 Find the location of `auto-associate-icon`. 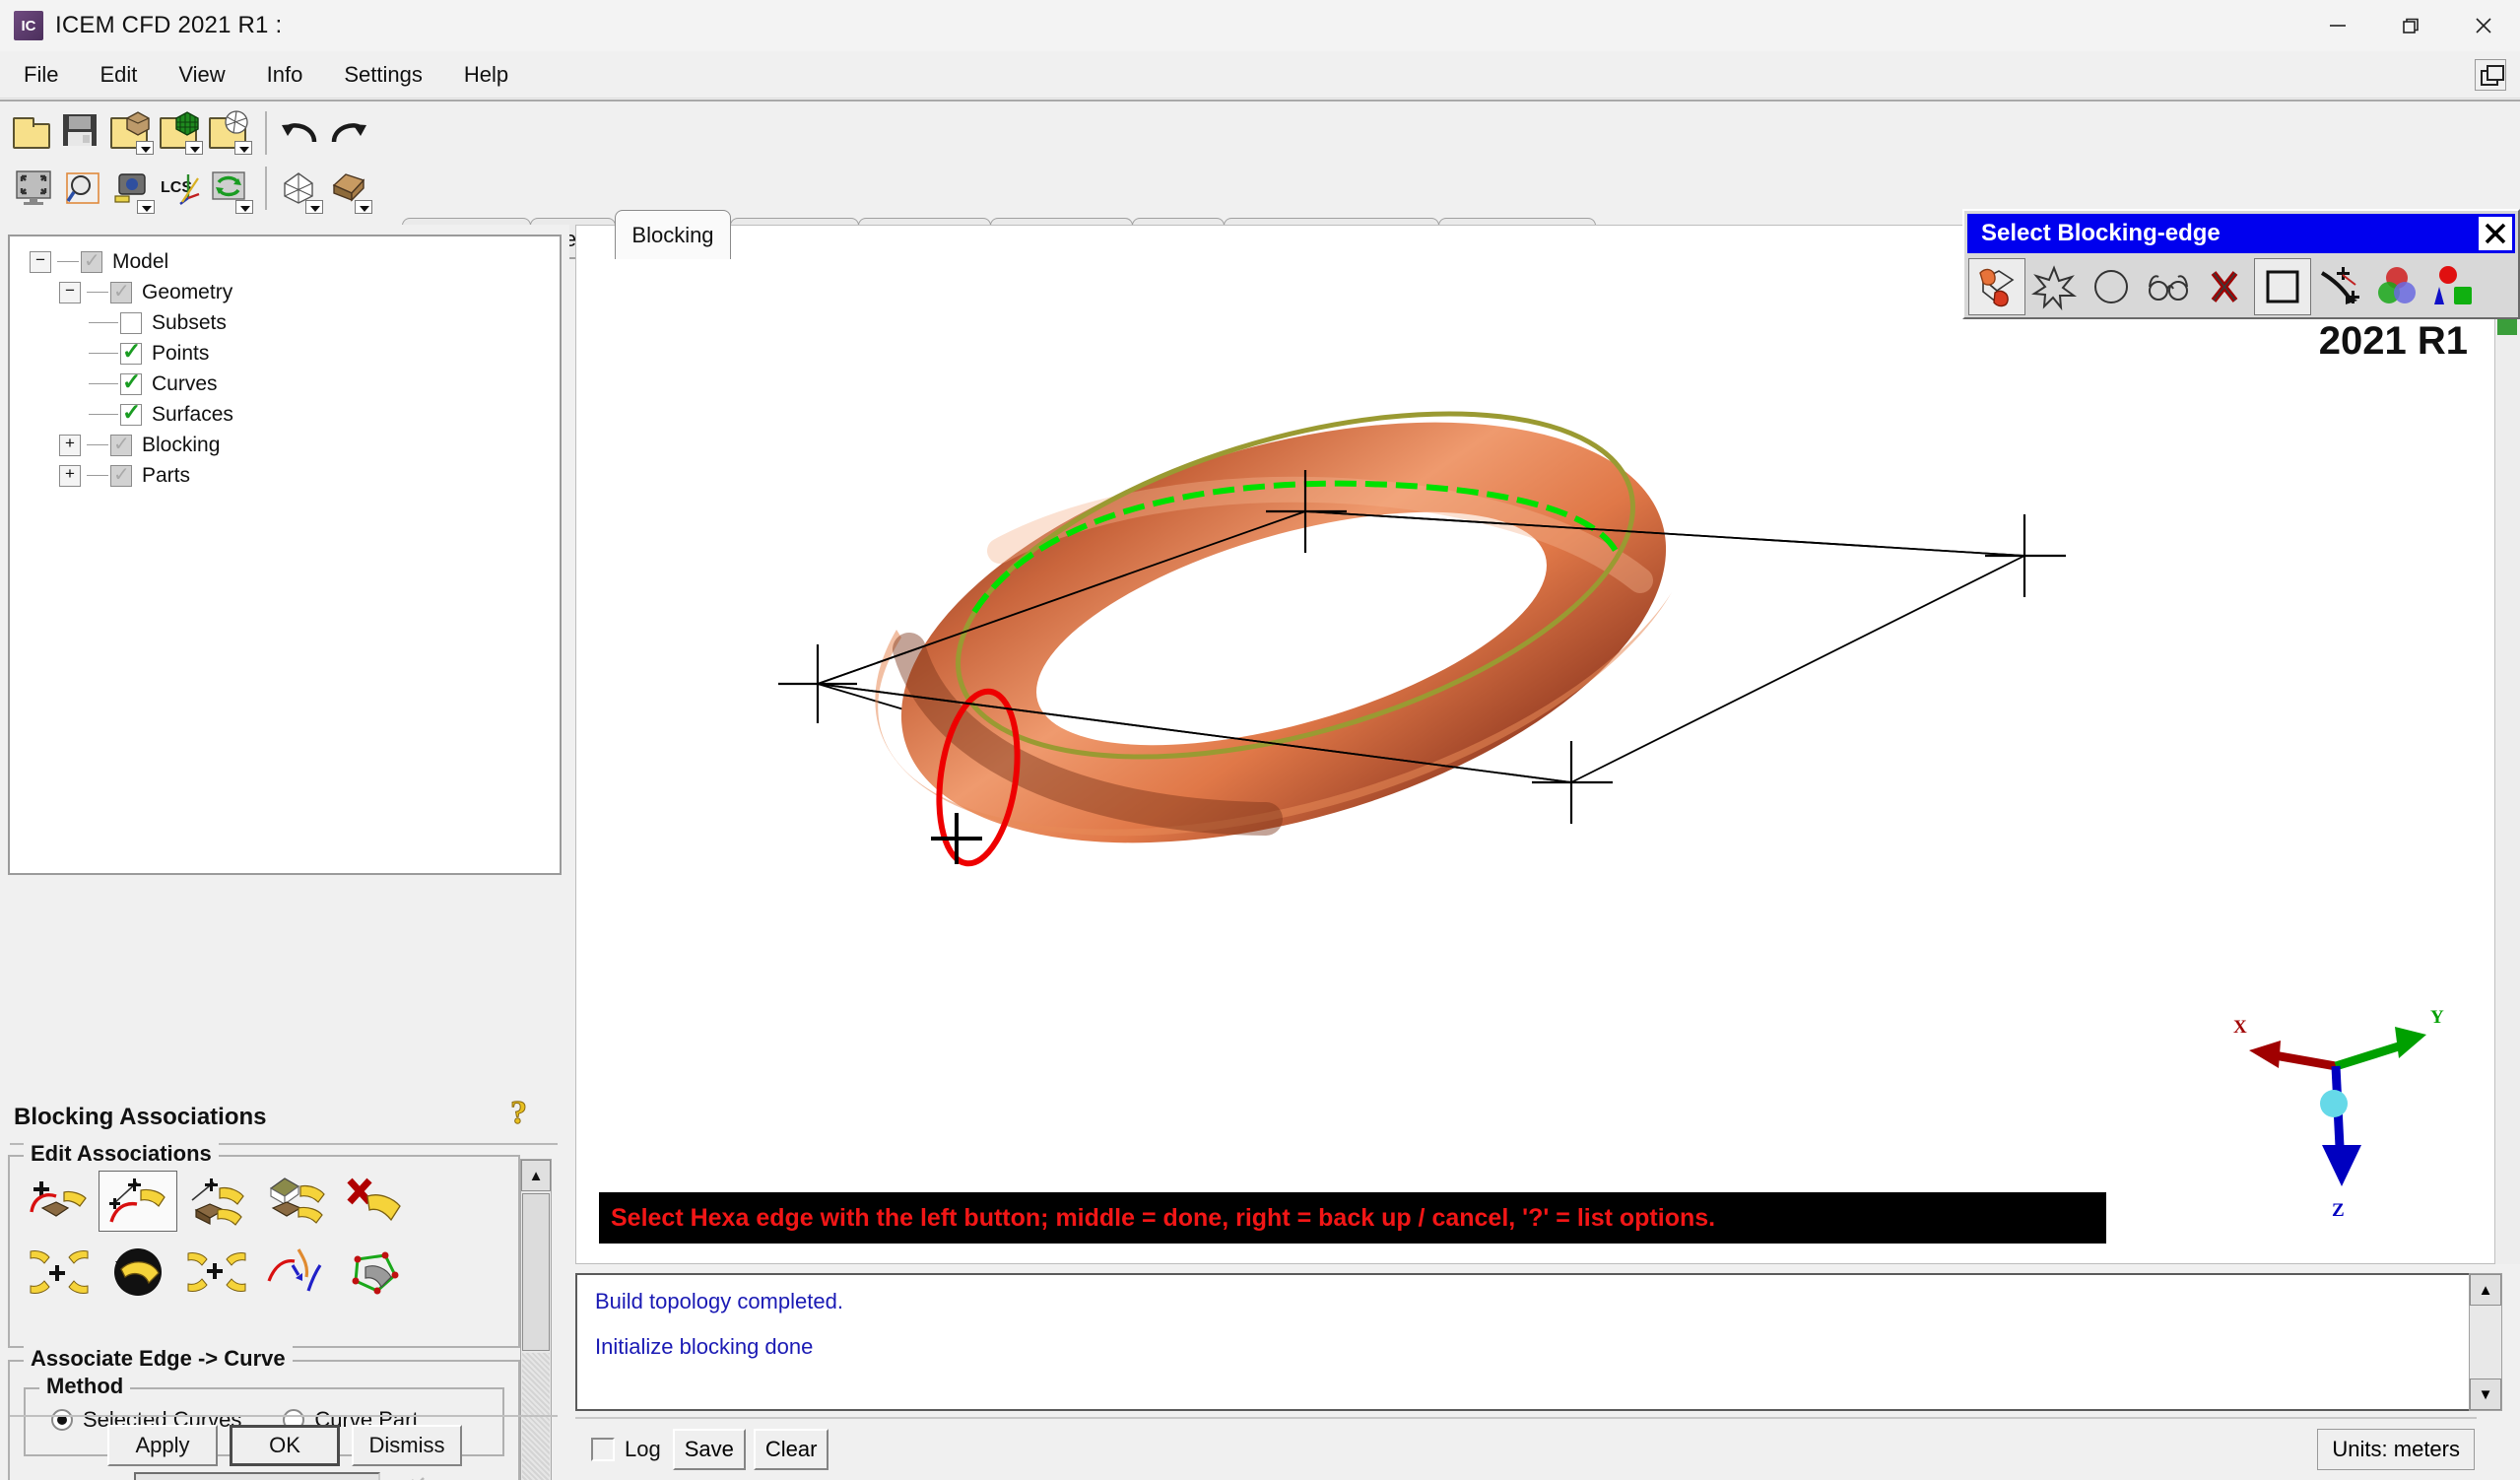

auto-associate-icon is located at coordinates (216, 1272).